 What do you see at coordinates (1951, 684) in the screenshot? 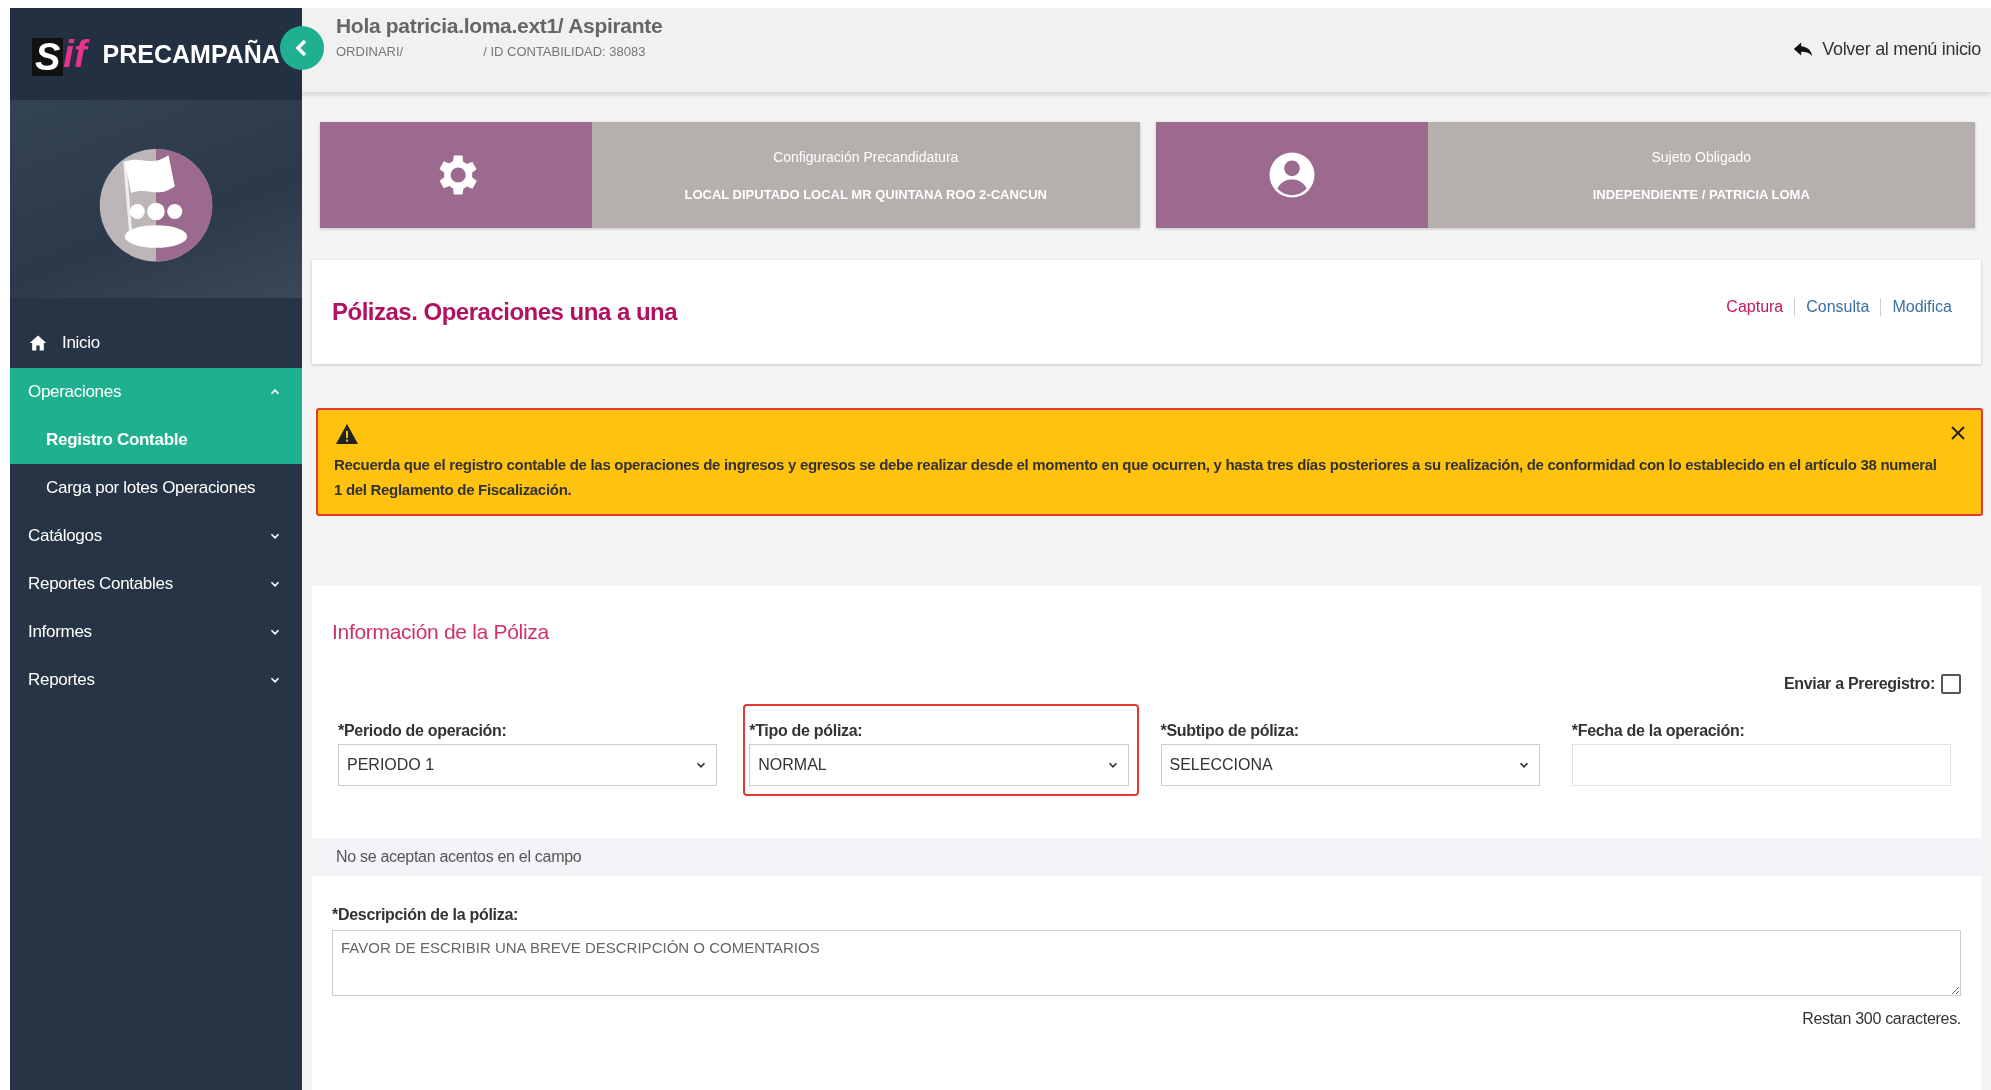
I see `preregistro-checkbox` at bounding box center [1951, 684].